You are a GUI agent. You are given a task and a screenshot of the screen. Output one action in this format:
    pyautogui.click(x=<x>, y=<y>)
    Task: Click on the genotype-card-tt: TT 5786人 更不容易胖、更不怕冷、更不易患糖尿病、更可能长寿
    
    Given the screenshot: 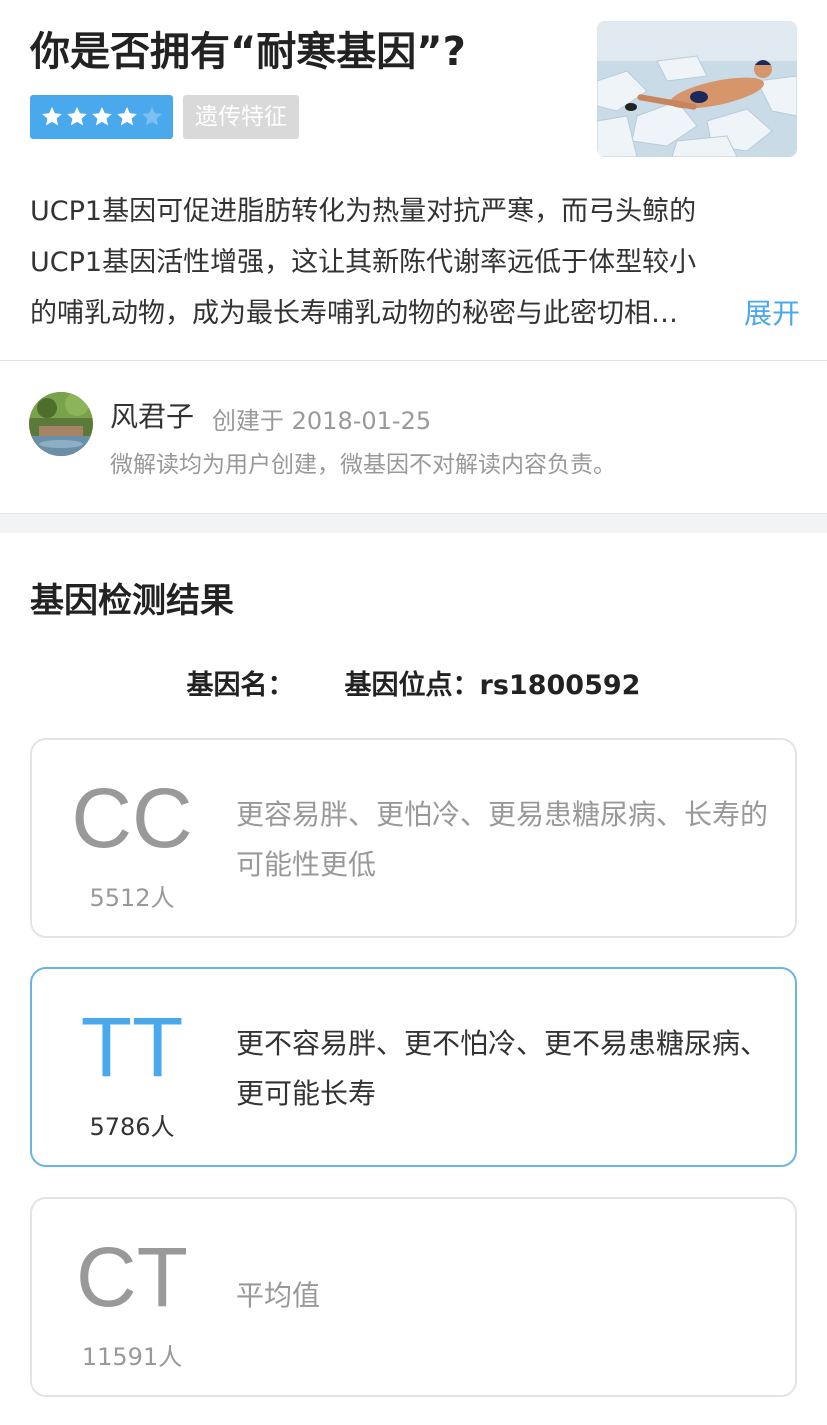 What is the action you would take?
    pyautogui.click(x=413, y=1067)
    